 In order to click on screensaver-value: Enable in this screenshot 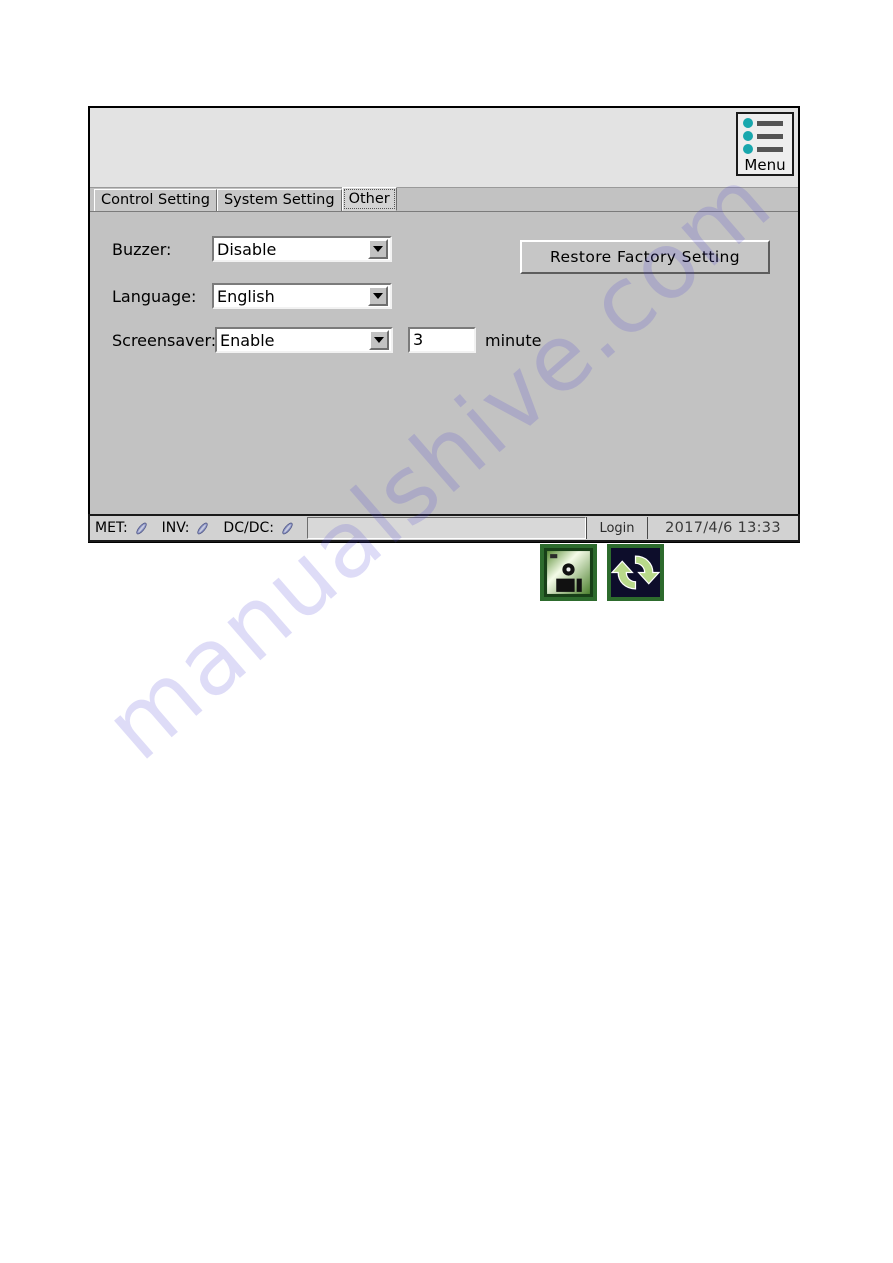, I will do `click(247, 340)`.